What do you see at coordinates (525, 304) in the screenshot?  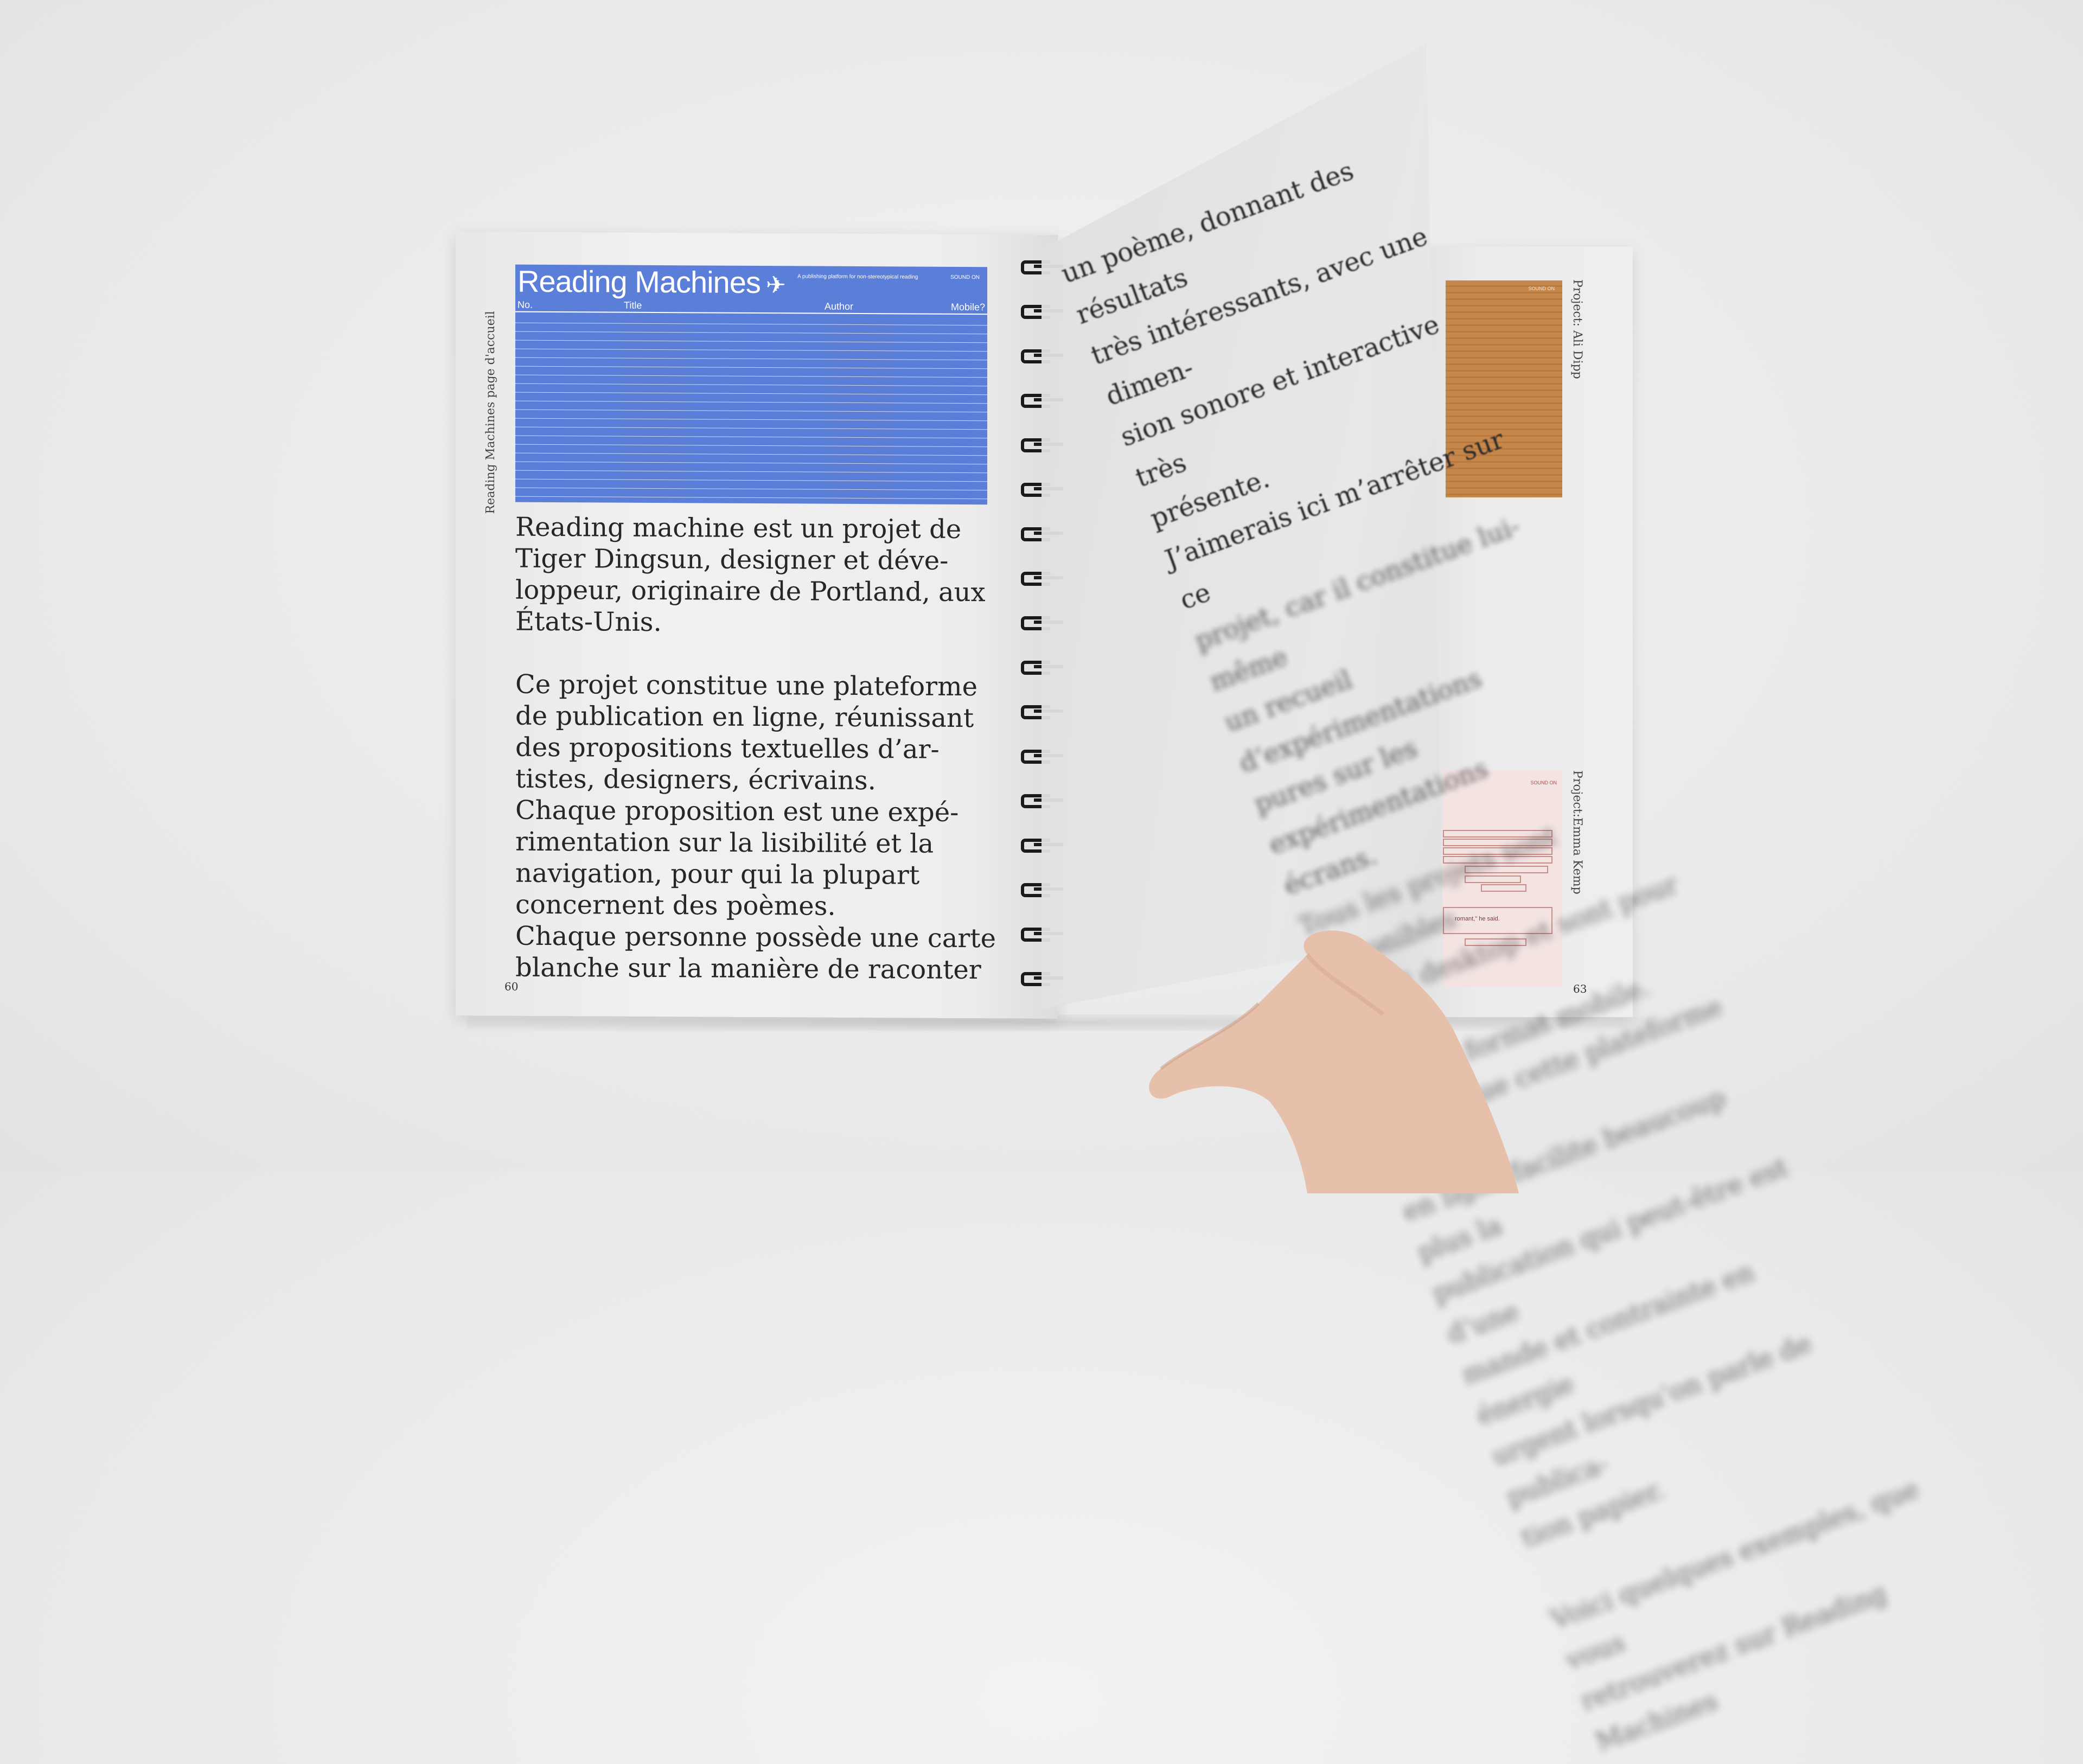 I see `col-no: No.` at bounding box center [525, 304].